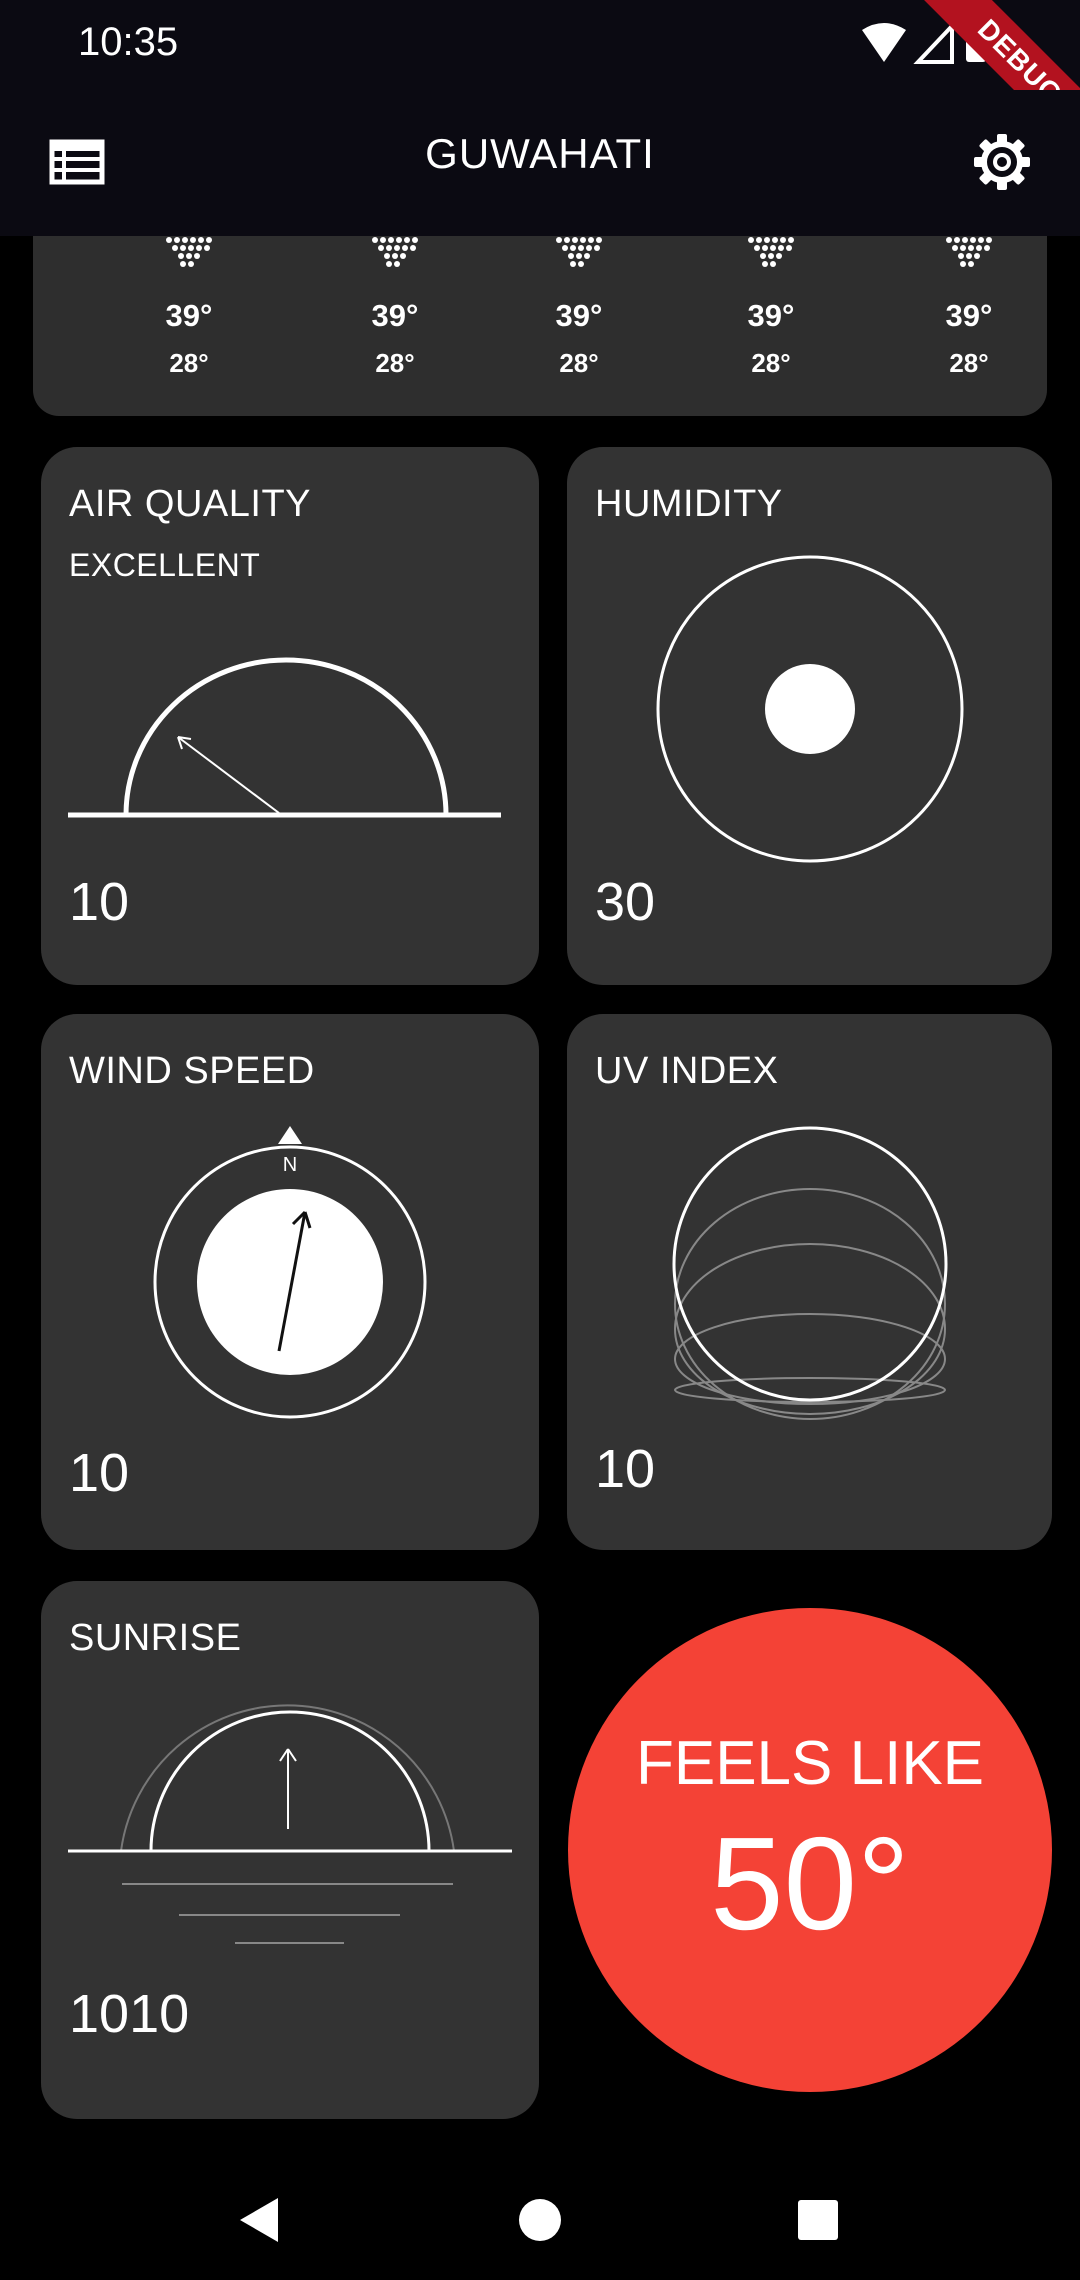 This screenshot has height=2280, width=1080. I want to click on status-bar: 10:35 DEBUG, so click(540, 85).